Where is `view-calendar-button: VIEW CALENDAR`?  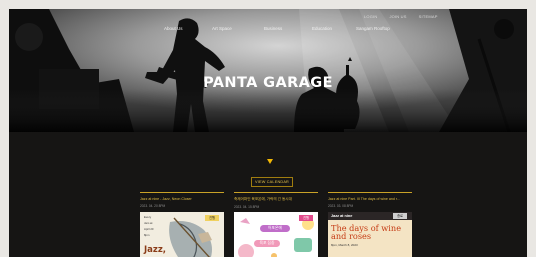
view-calendar-button: VIEW CALENDAR is located at coordinates (272, 182).